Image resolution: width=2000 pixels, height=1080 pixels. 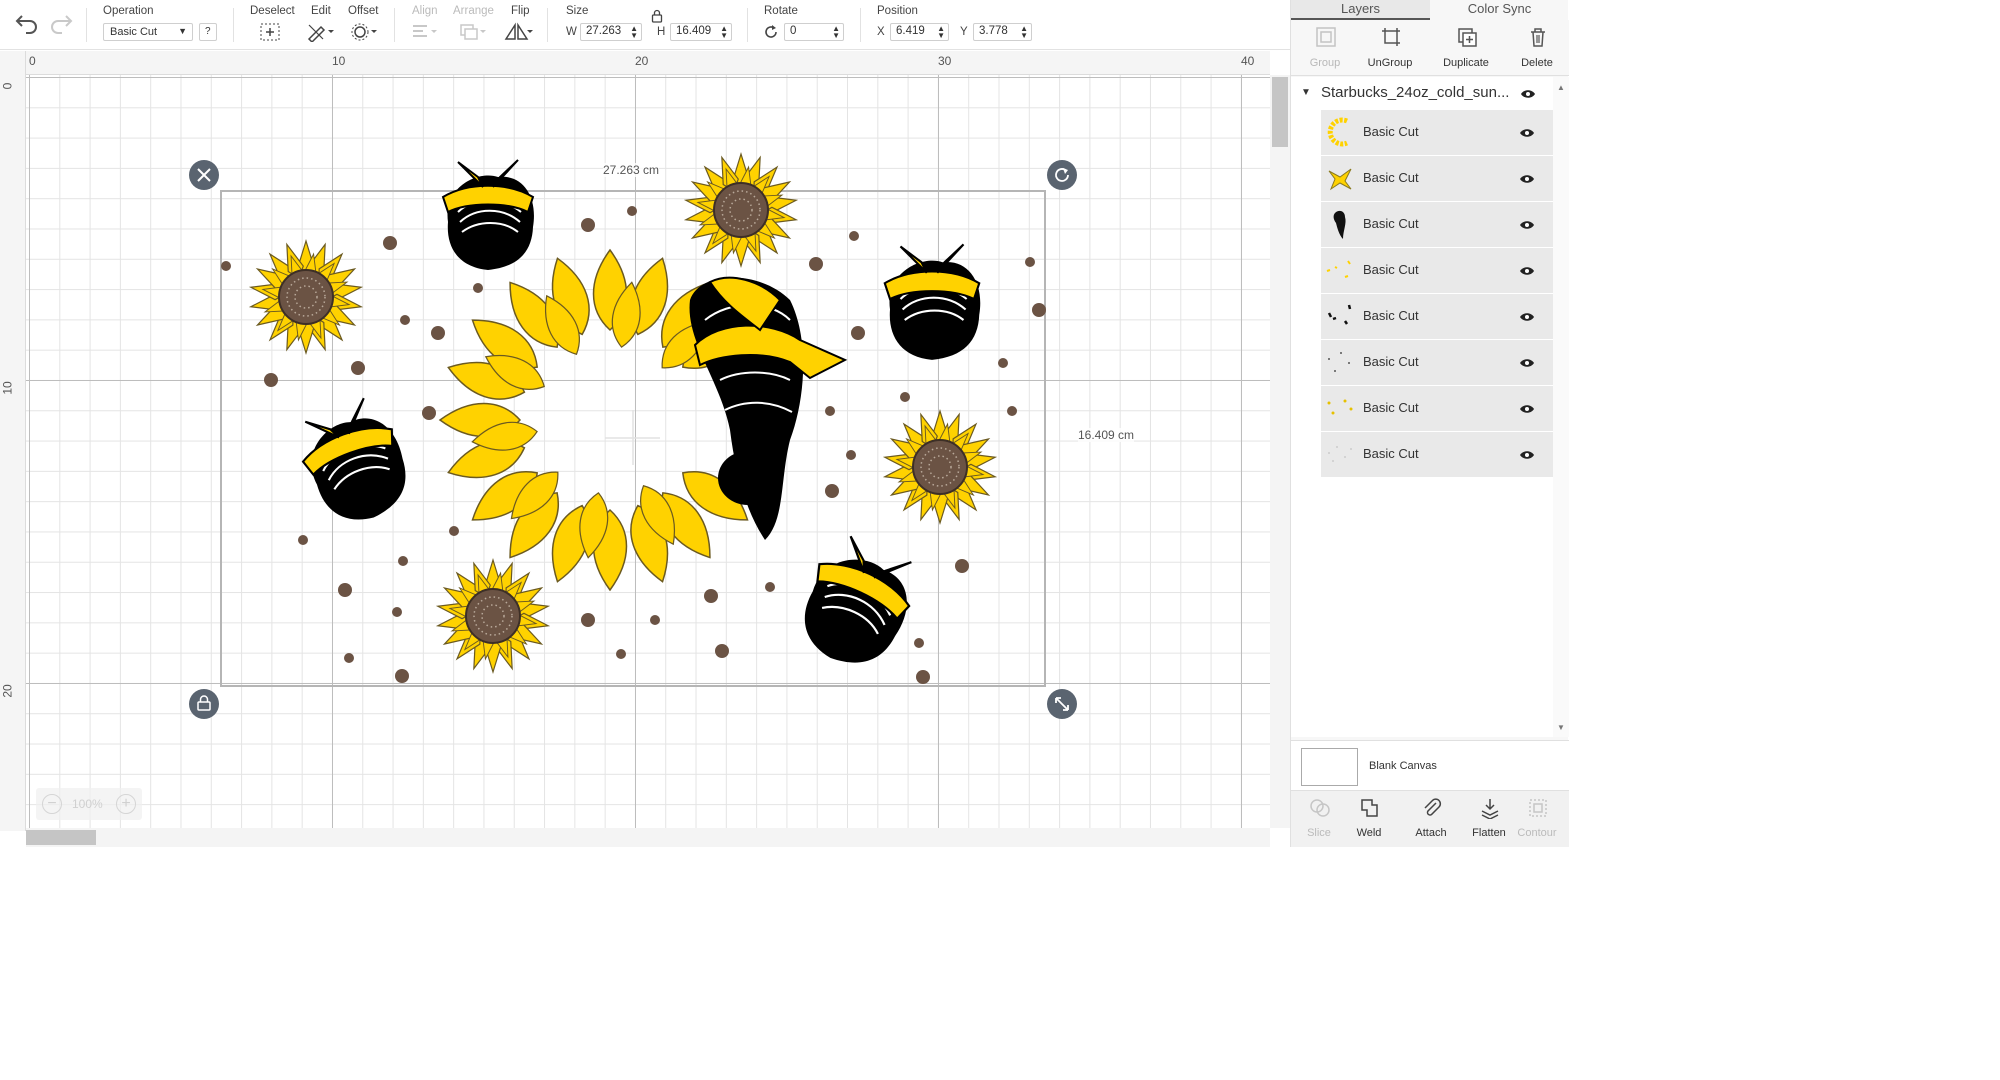 What do you see at coordinates (204, 704) in the screenshot?
I see `lock-proportions-handle` at bounding box center [204, 704].